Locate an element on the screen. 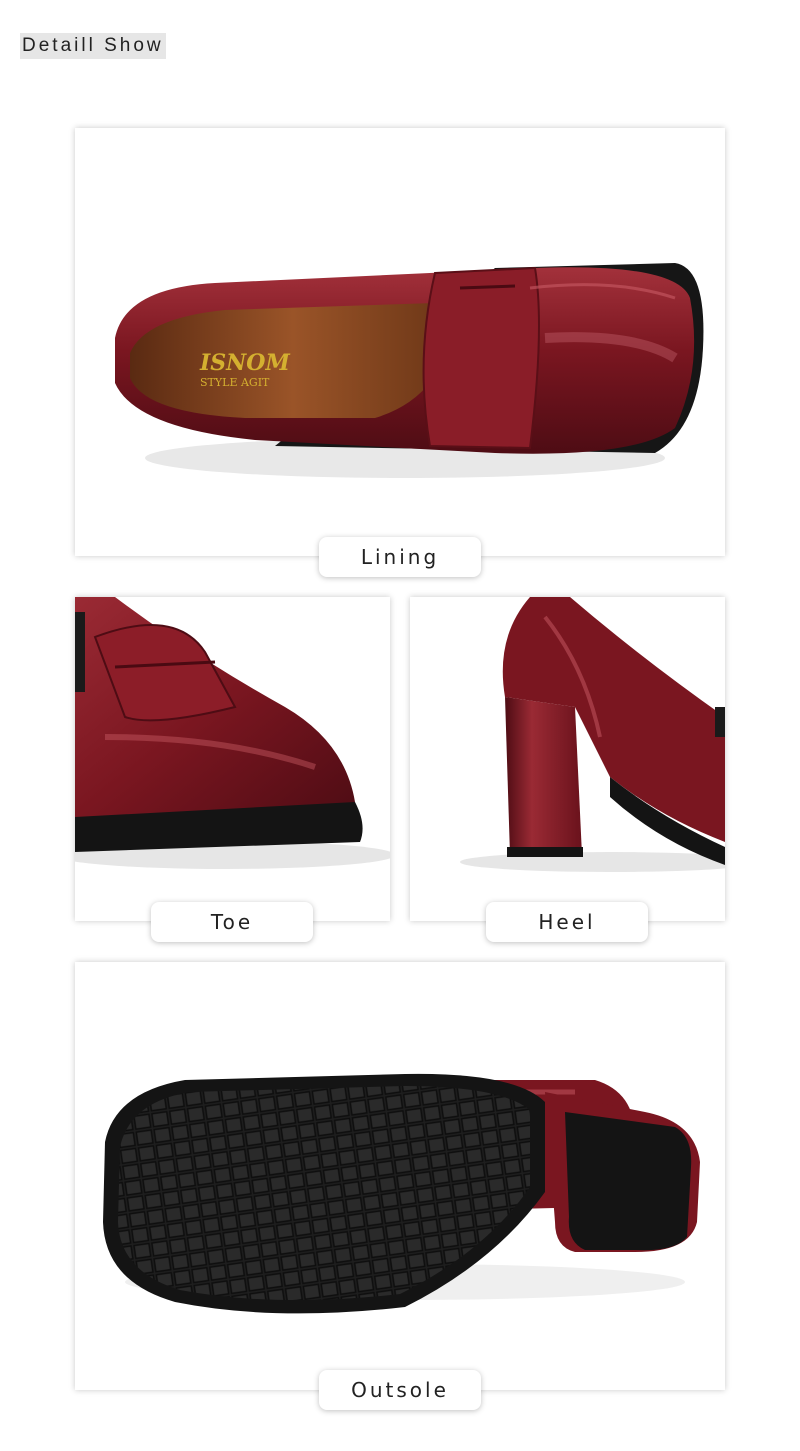 The image size is (800, 1451). brand-logo: ISNOM is located at coordinates (244, 363).